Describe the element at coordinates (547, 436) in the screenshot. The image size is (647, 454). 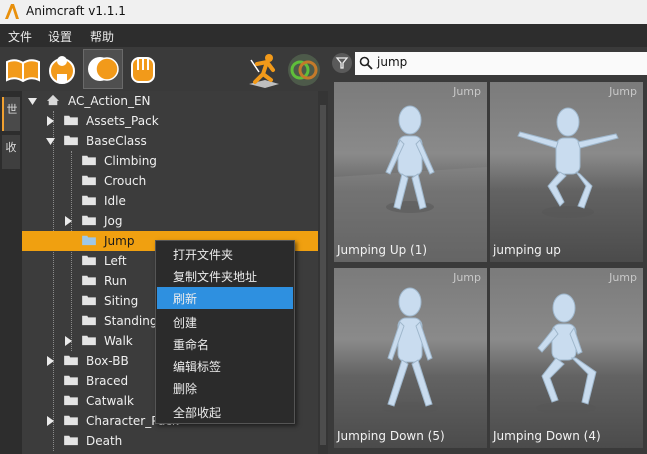
I see `asset-name: Jumping Down (4)` at that location.